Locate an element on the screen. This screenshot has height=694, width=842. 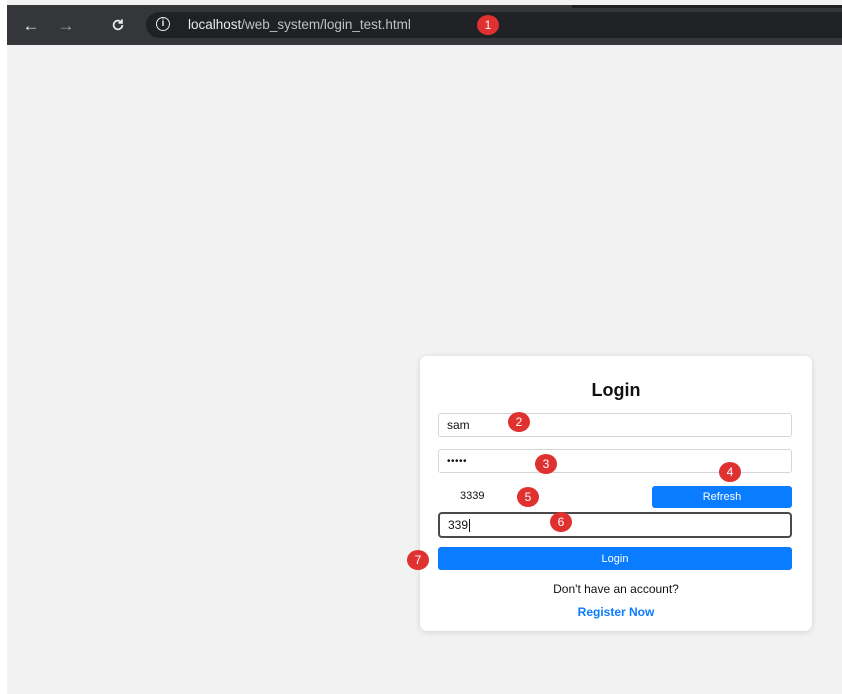
url-text: localhost/web_system/login_test.html is located at coordinates (299, 24).